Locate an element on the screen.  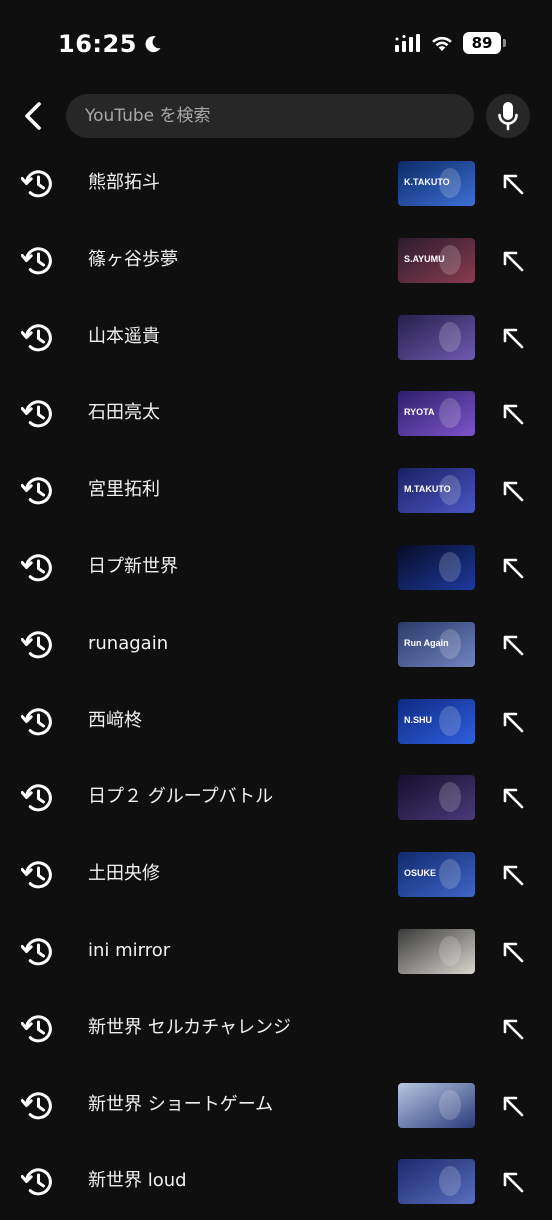
video-thumbnail: S.AYUMU is located at coordinates (436, 260).